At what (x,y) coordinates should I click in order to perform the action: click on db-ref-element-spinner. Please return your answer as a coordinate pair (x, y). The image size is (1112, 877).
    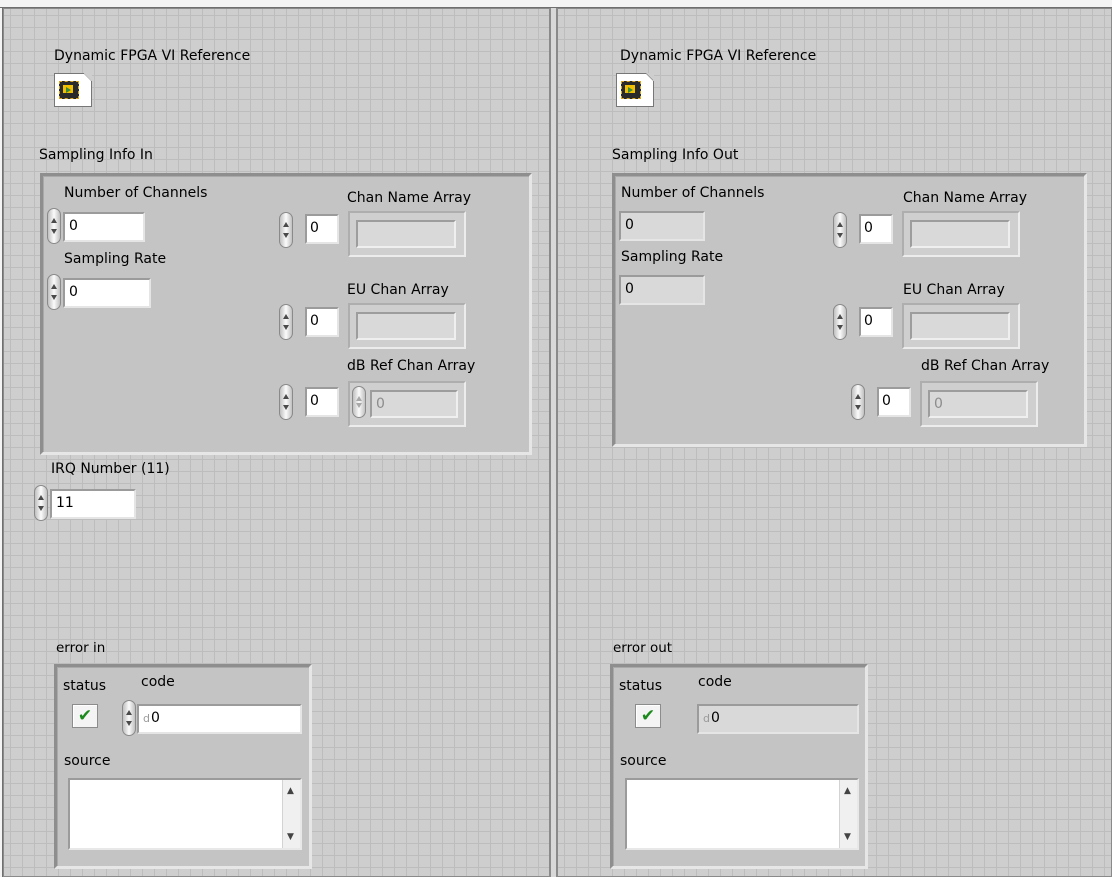
    Looking at the image, I should click on (359, 402).